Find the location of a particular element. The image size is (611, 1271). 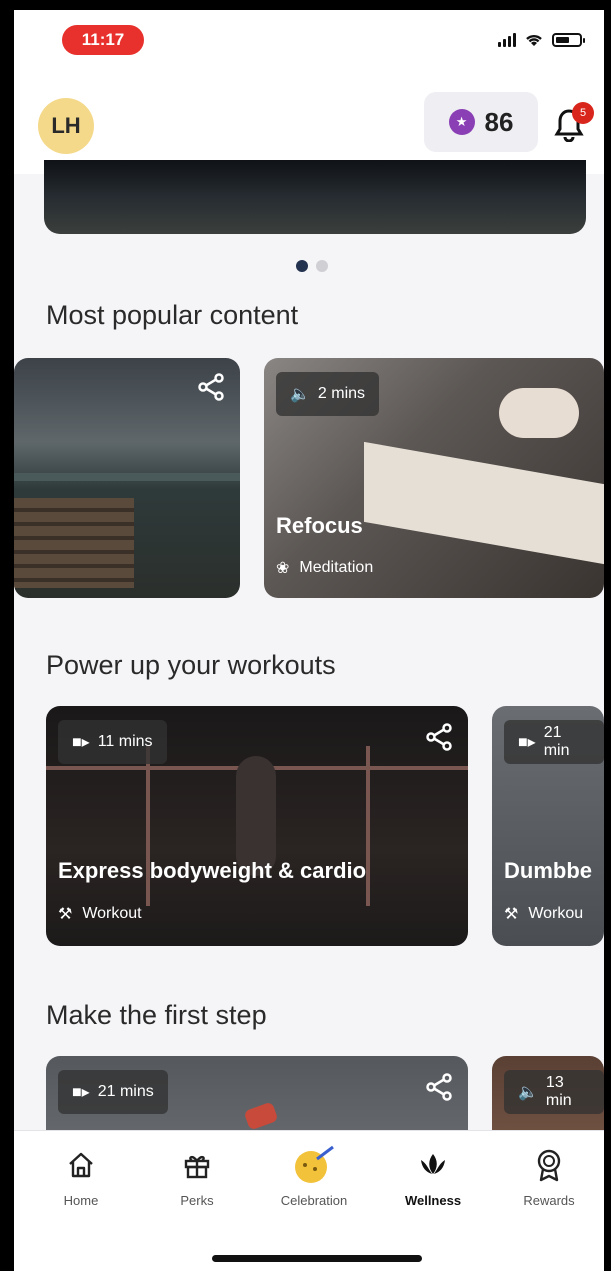

nav-item-rewards: Rewards is located at coordinates (549, 1176).